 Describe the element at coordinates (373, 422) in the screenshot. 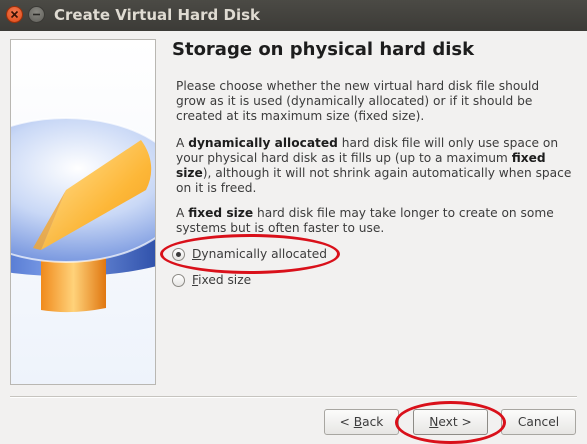

I see `back-label-rest: ack` at that location.